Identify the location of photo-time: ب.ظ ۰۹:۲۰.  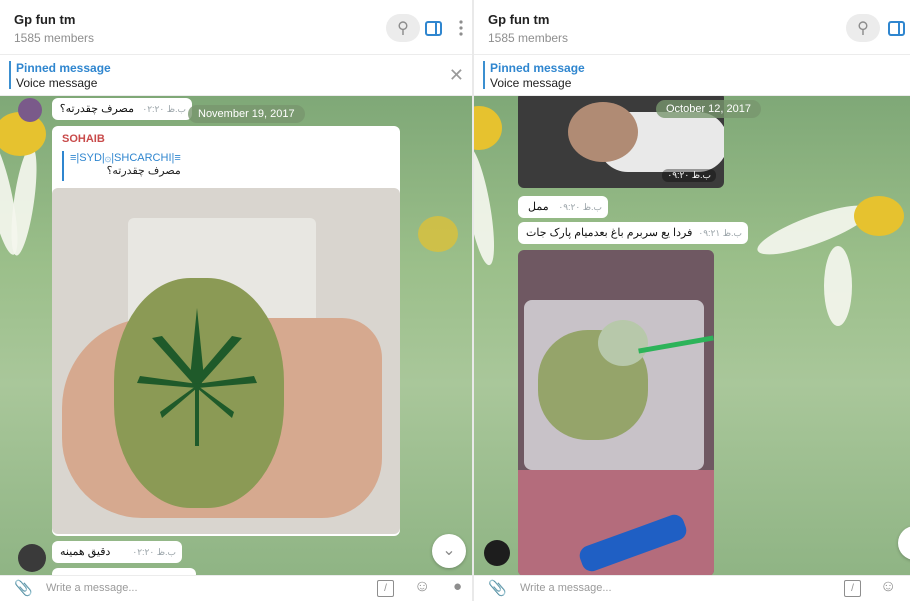
(689, 175).